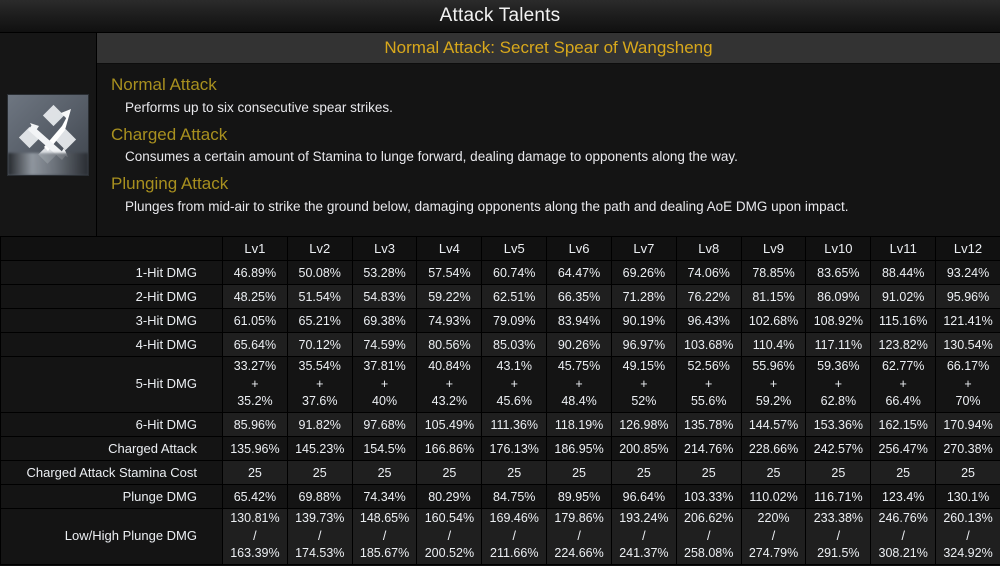 The width and height of the screenshot is (1000, 566). I want to click on table-cell: 233.38% / 291.5%, so click(838, 536).